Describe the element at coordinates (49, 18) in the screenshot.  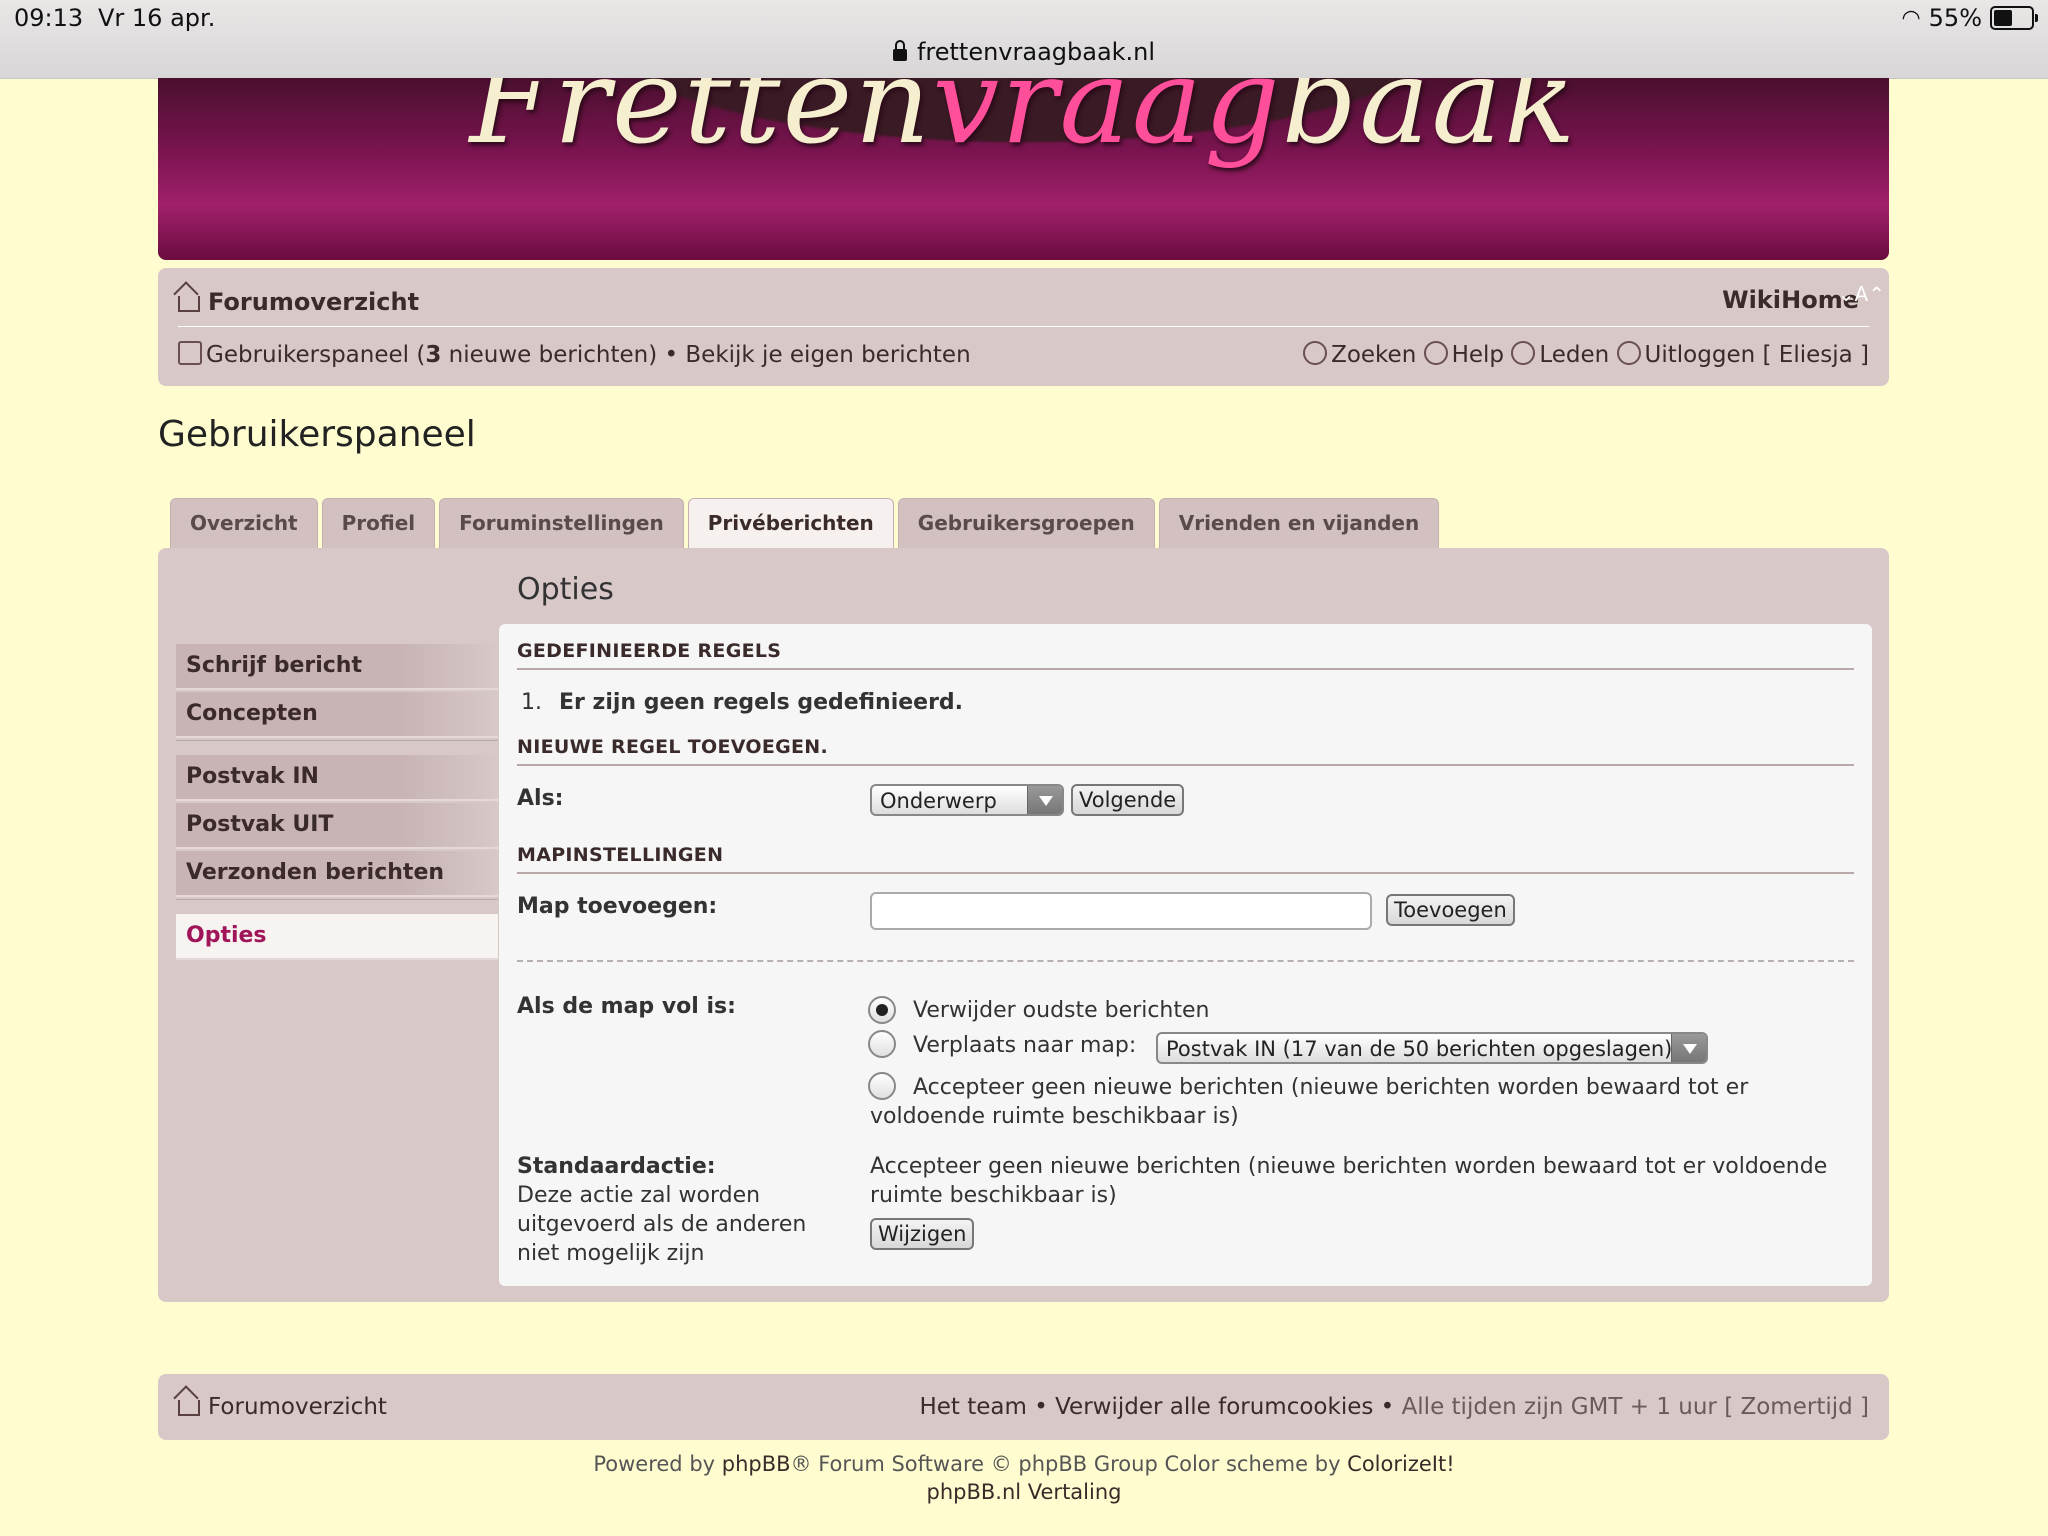
I see `status-time: 09:13` at that location.